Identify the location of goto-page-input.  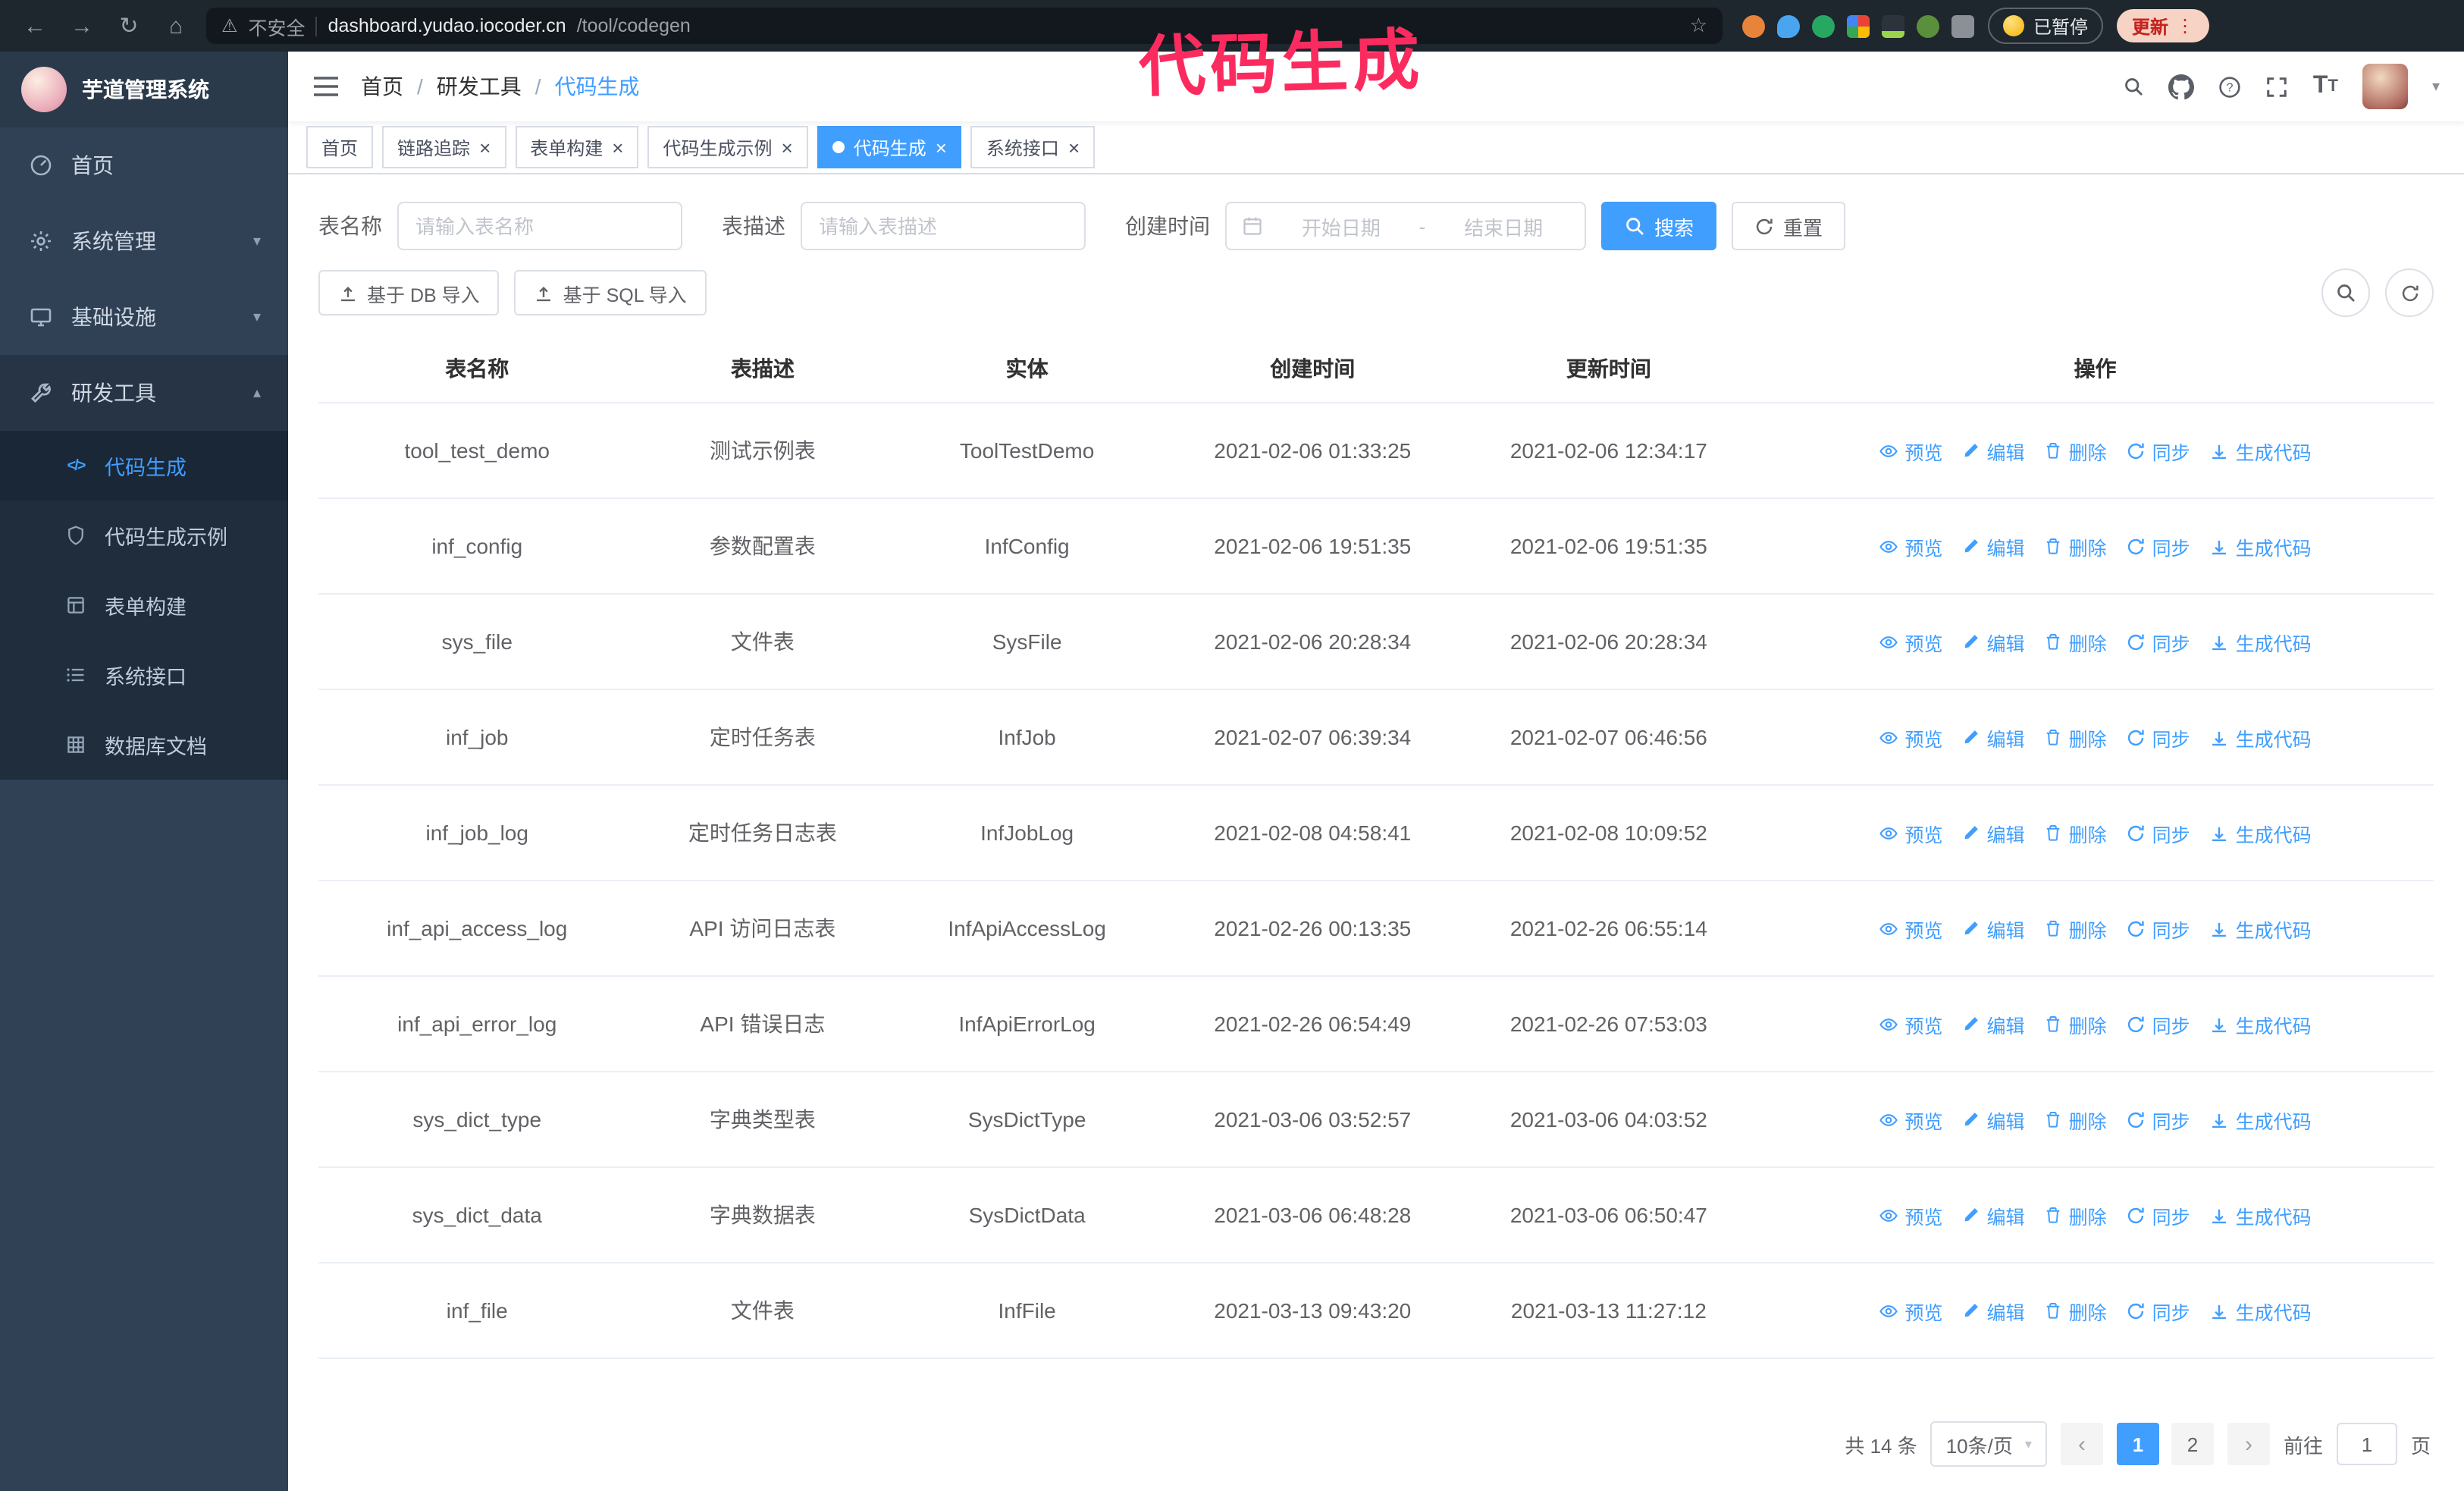
(2367, 1444).